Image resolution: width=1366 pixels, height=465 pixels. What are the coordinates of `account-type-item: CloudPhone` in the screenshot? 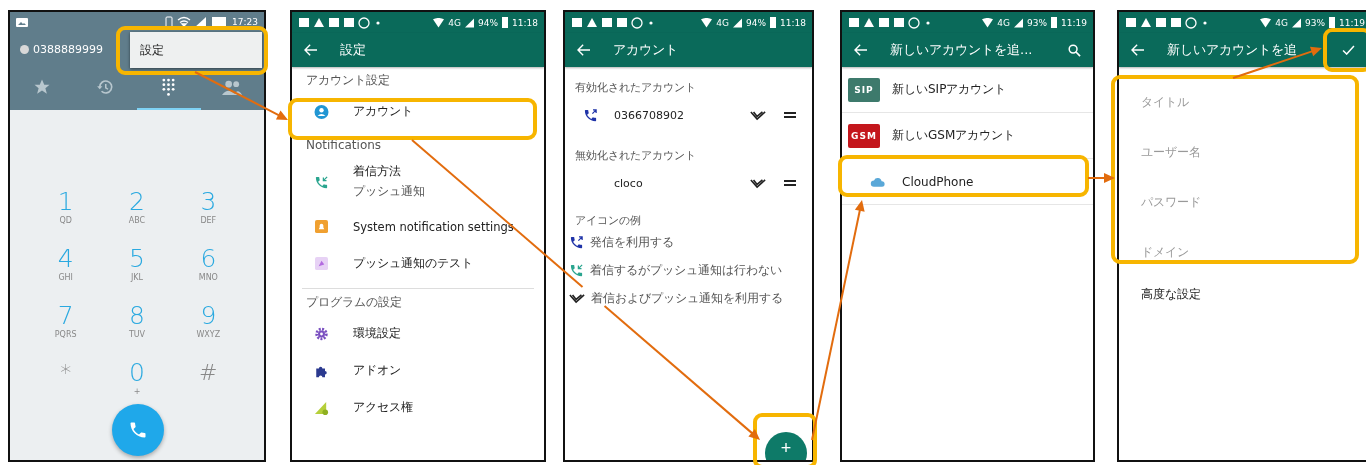 It's located at (967, 182).